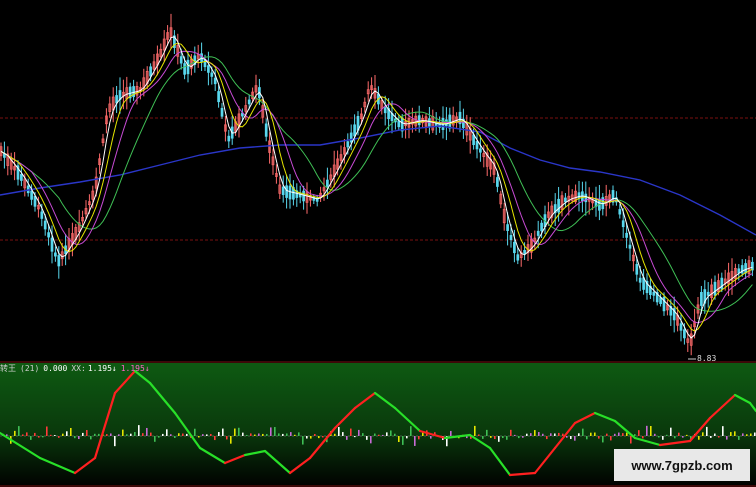 The image size is (756, 487). I want to click on indicator-param: (21), so click(30, 368).